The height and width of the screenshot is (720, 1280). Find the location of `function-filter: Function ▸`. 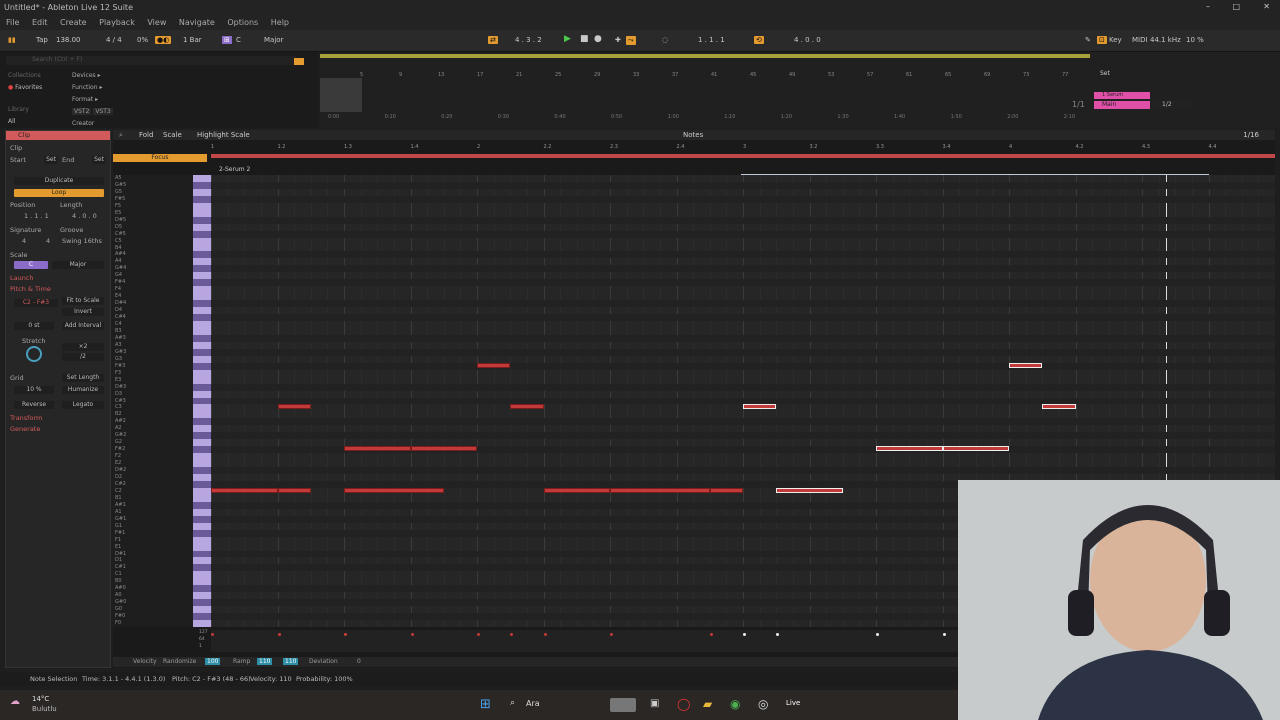

function-filter: Function ▸ is located at coordinates (87, 87).